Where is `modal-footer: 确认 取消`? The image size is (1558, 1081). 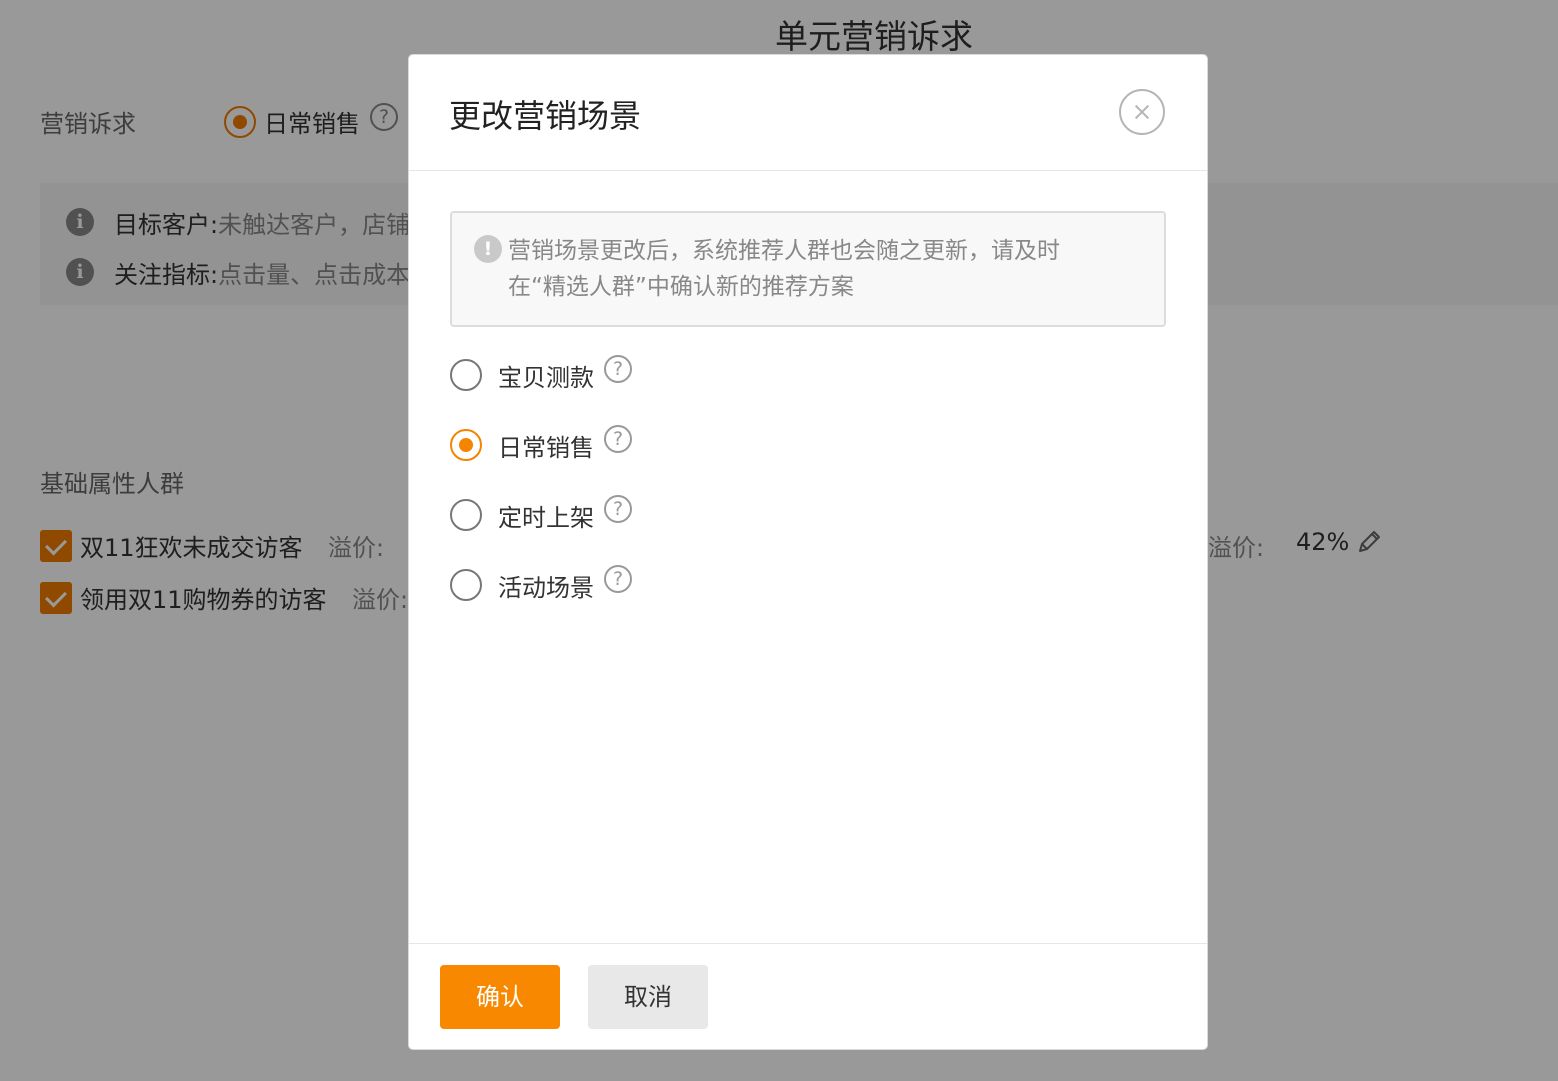
modal-footer: 确认 取消 is located at coordinates (808, 996).